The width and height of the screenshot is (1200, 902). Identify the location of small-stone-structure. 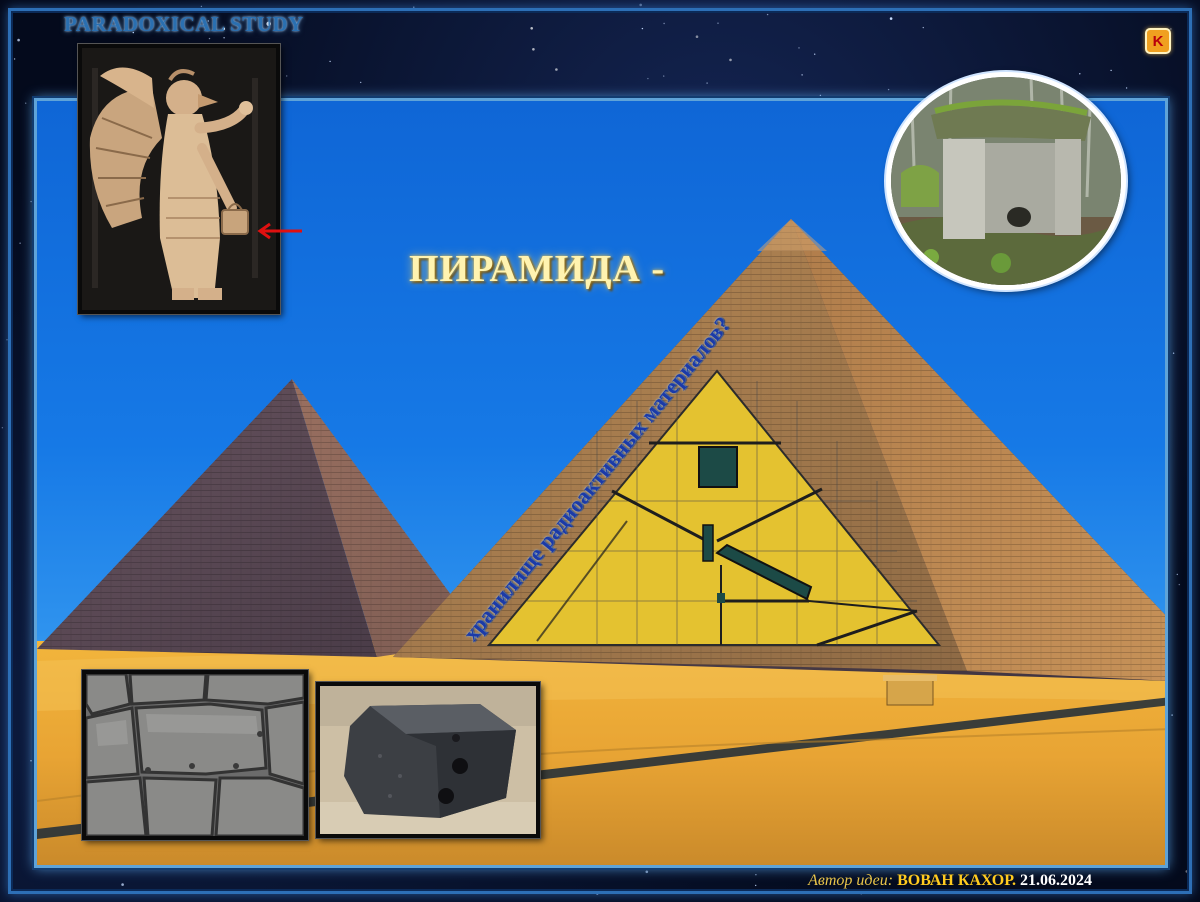
(910, 690).